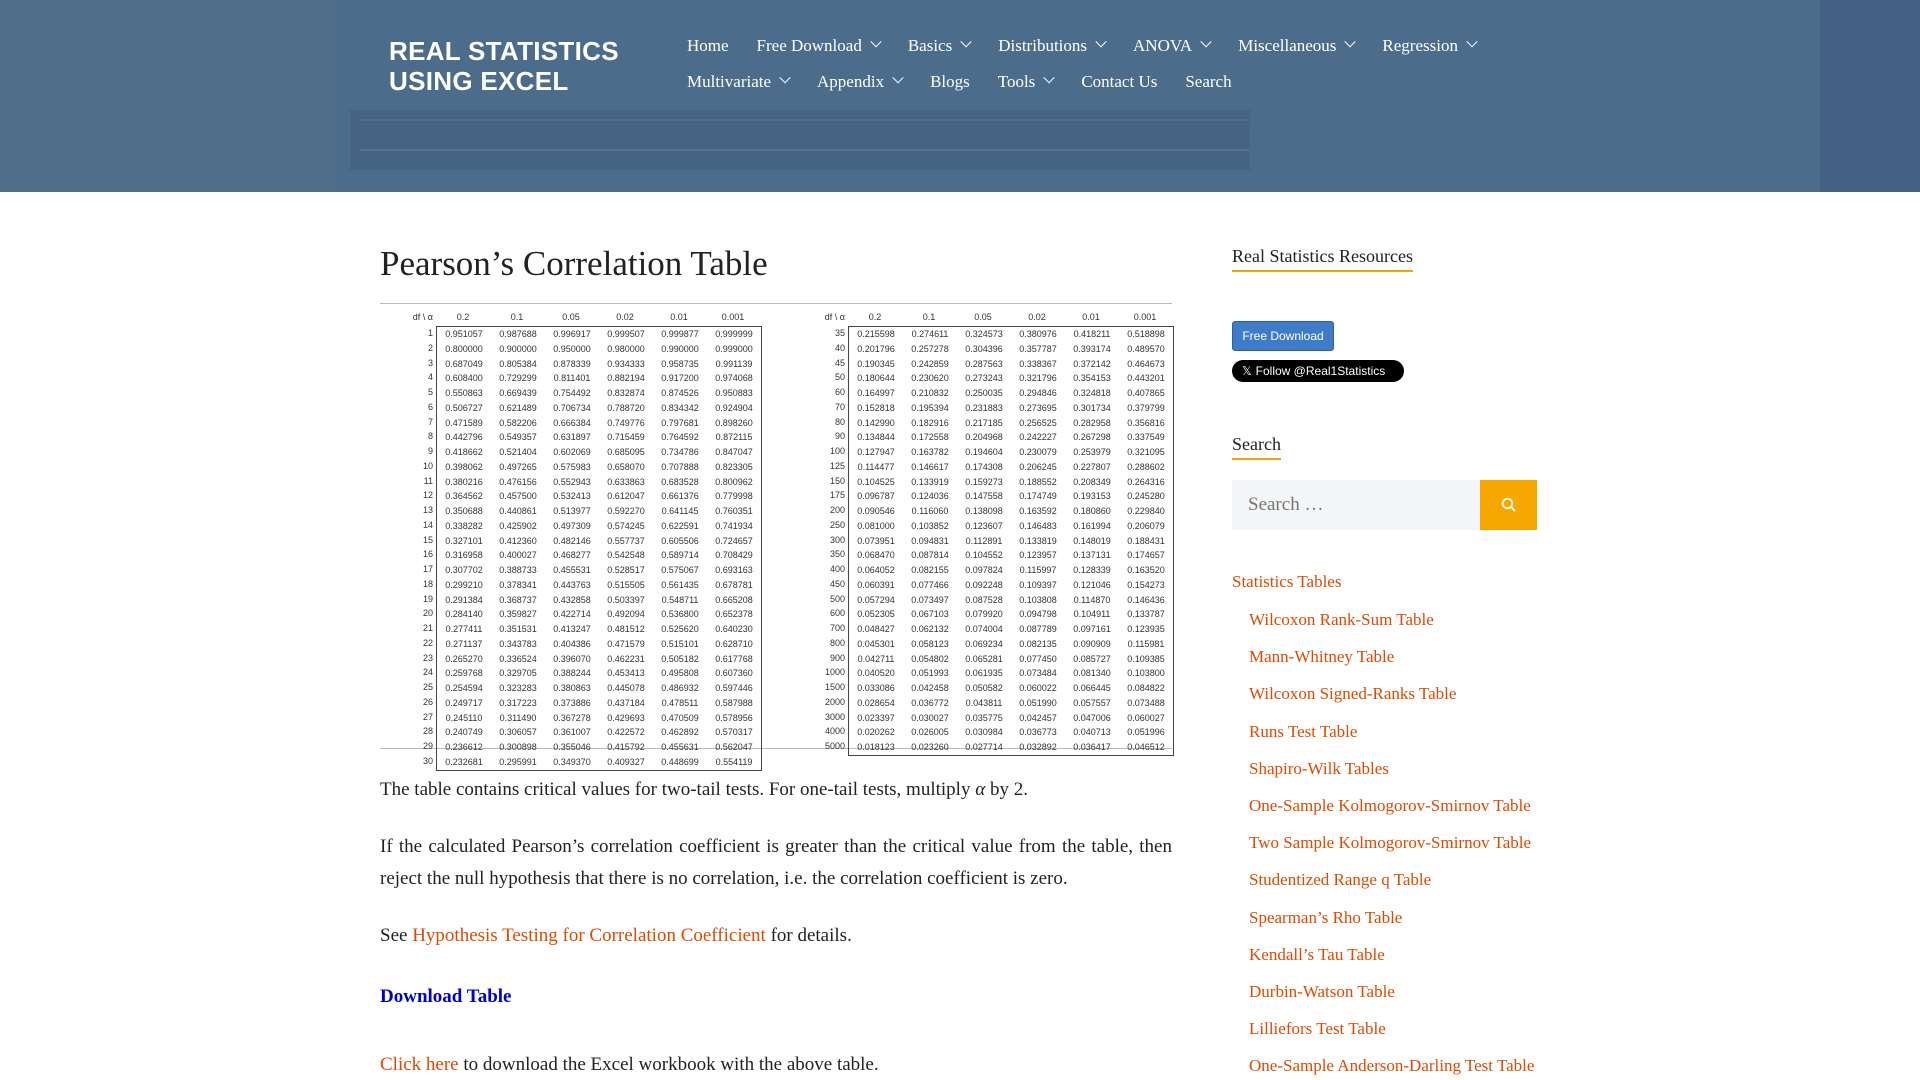 This screenshot has width=1920, height=1080. What do you see at coordinates (504, 81) in the screenshot?
I see `site-title-line2: USING EXCEL` at bounding box center [504, 81].